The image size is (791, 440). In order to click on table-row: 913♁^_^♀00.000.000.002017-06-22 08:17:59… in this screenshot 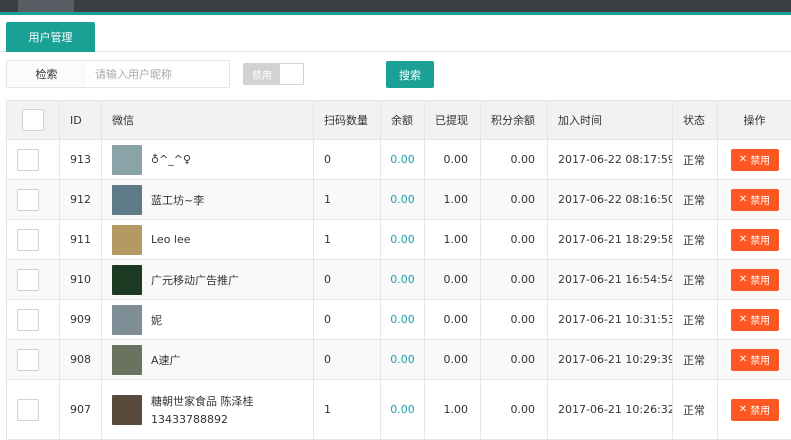, I will do `click(399, 160)`.